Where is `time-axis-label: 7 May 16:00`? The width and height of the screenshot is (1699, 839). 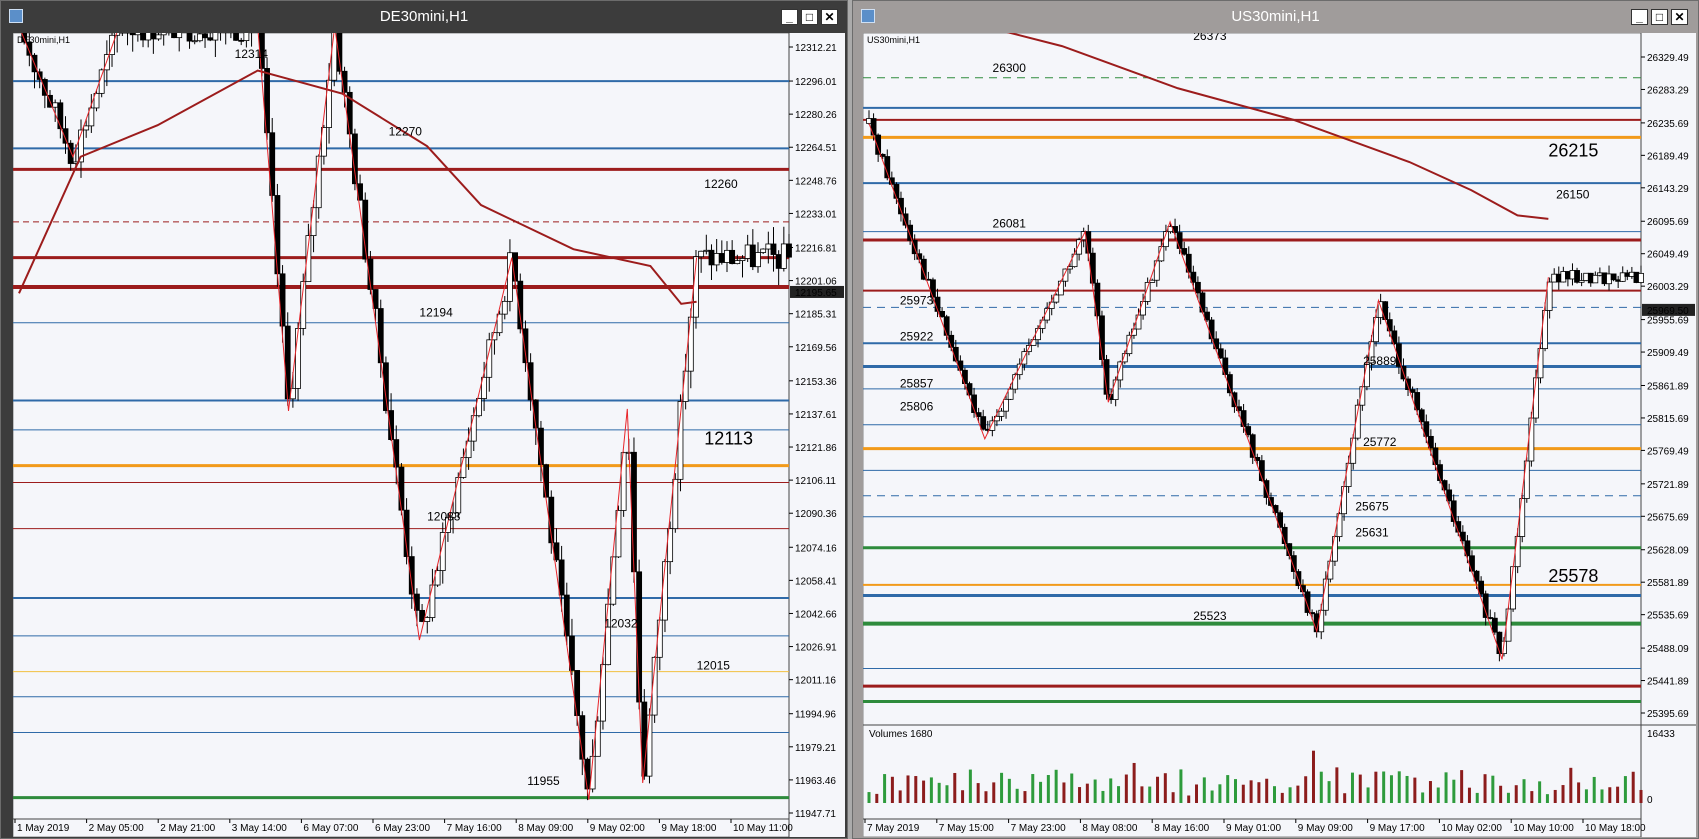
time-axis-label: 7 May 16:00 is located at coordinates (474, 828).